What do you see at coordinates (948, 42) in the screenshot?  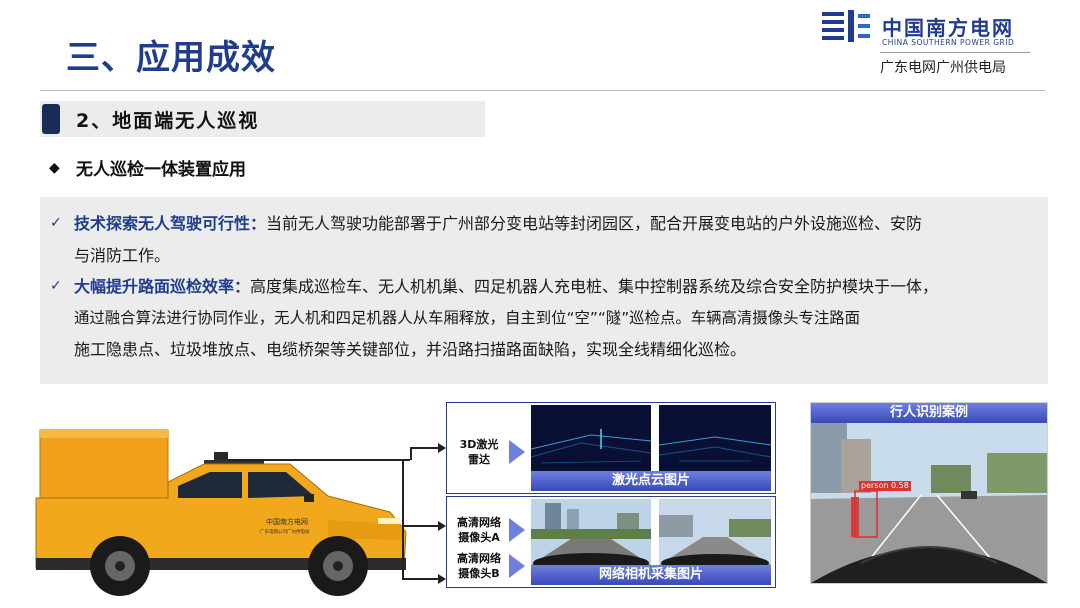 I see `logo-english-name: CHINA SOUTHERN POWER GRID` at bounding box center [948, 42].